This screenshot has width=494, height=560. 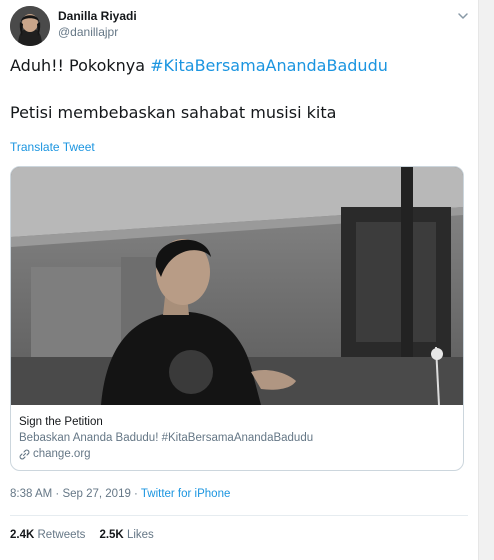 I want to click on card-domain: change.org, so click(x=237, y=454).